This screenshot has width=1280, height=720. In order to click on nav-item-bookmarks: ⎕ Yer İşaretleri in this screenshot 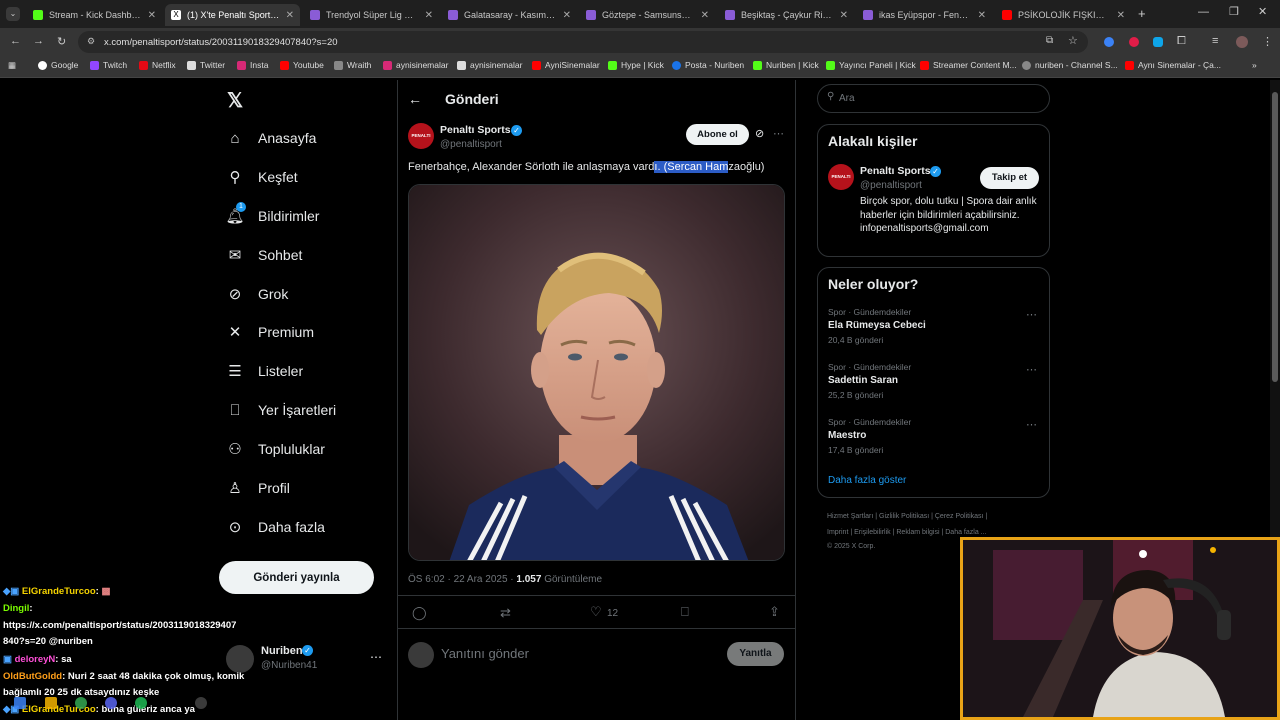, I will do `click(281, 410)`.